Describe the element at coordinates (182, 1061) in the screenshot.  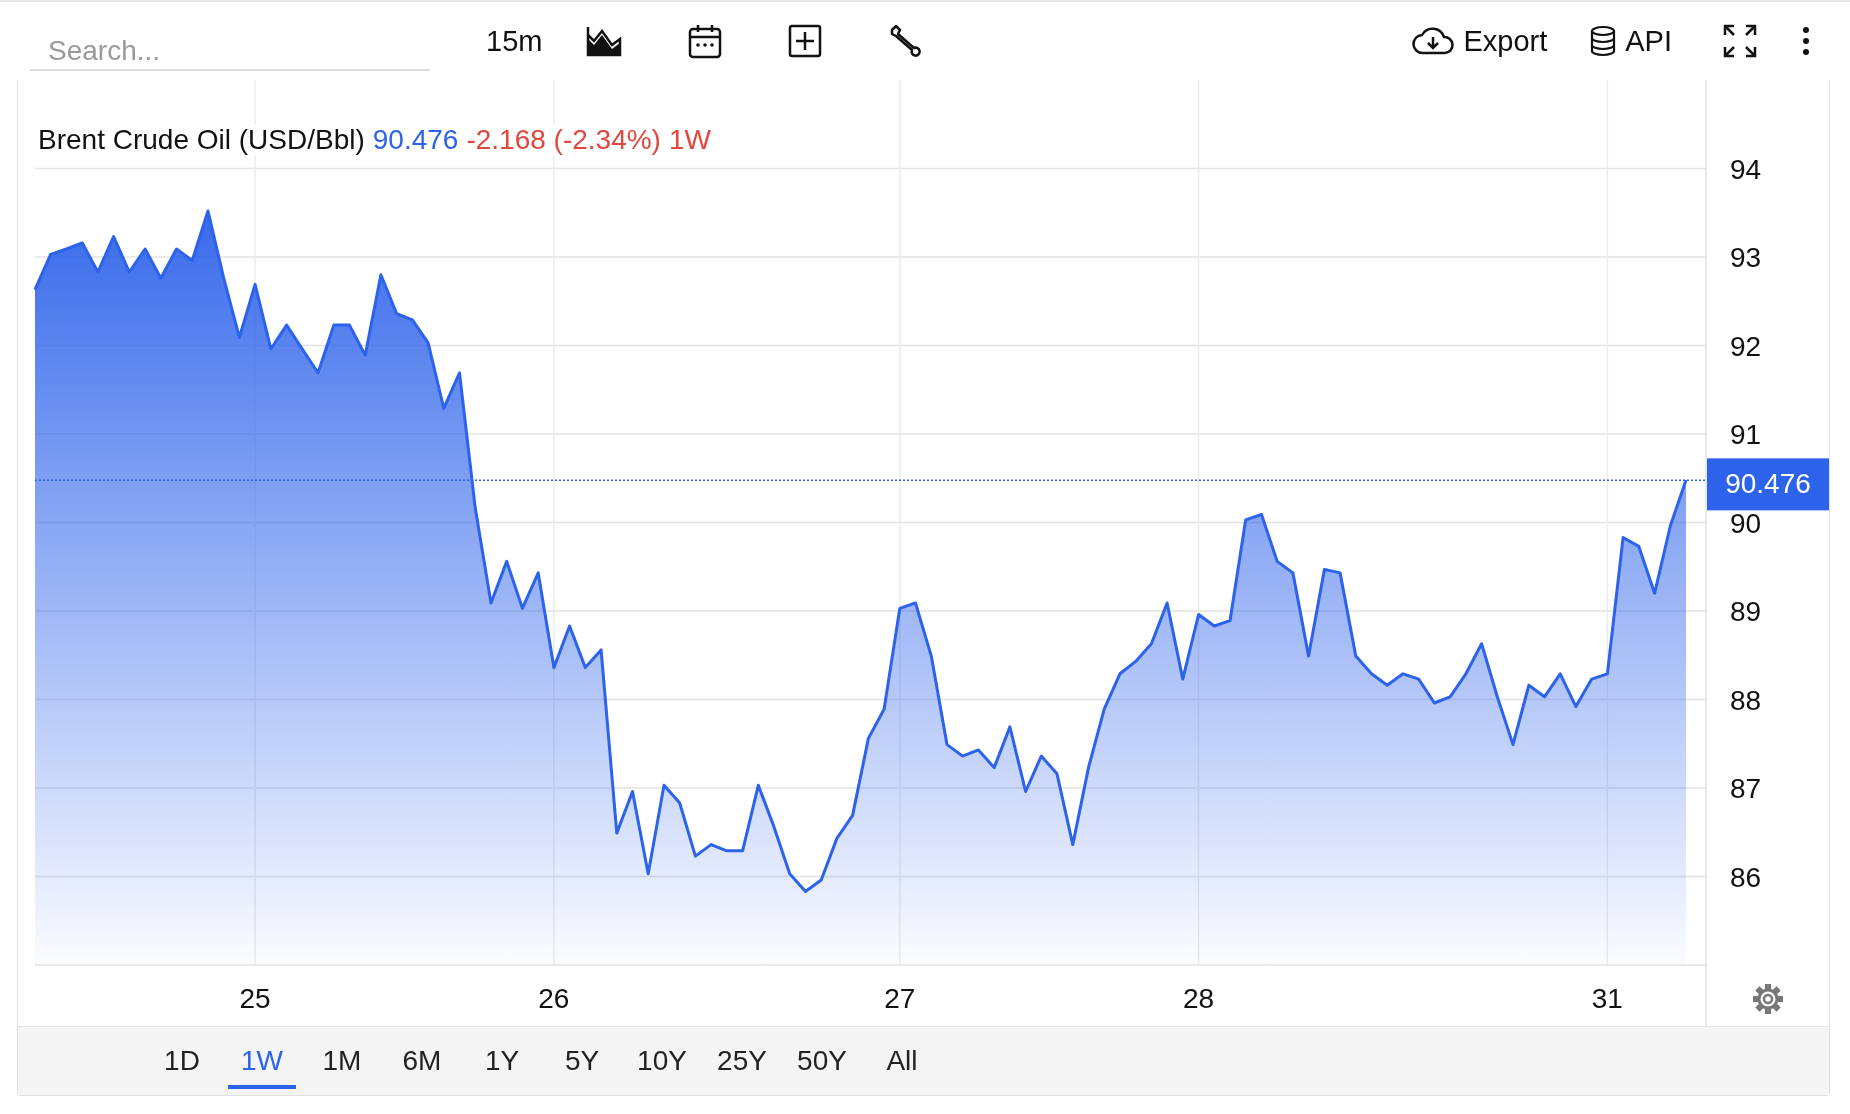
I see `range-tab: 1D` at that location.